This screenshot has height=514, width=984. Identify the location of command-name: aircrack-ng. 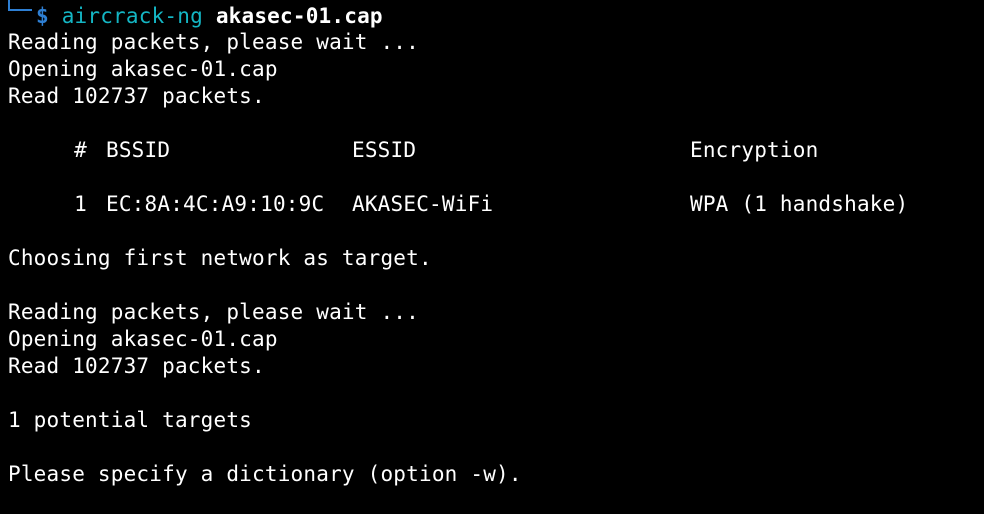
(132, 16).